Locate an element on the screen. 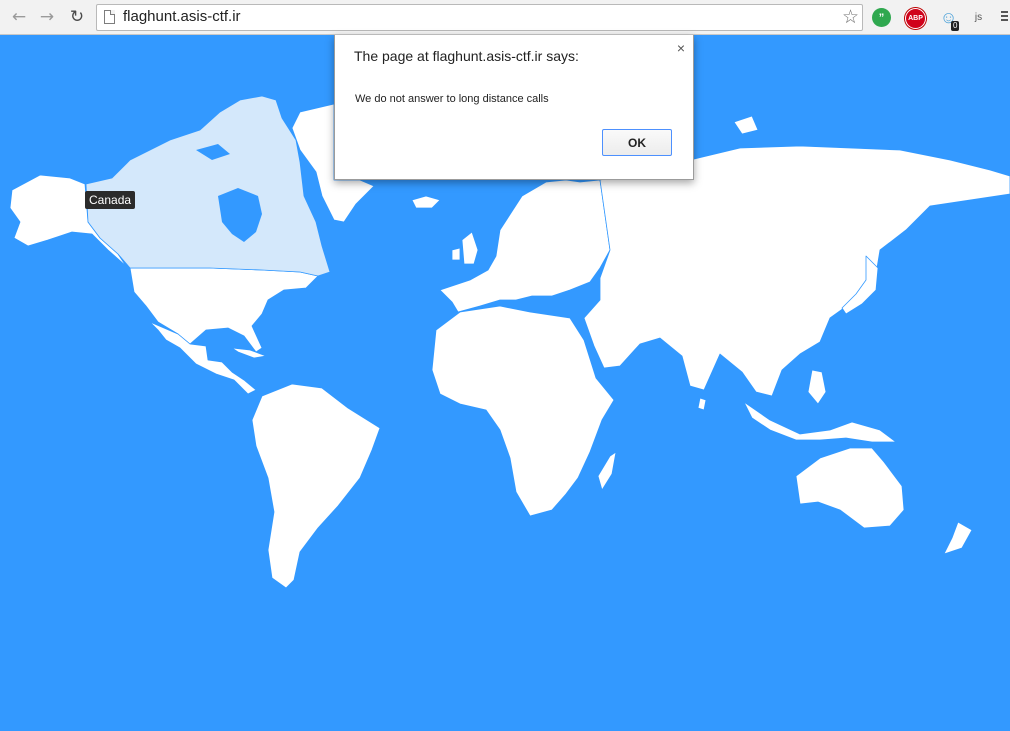 The height and width of the screenshot is (731, 1010). country-australia is located at coordinates (850, 488).